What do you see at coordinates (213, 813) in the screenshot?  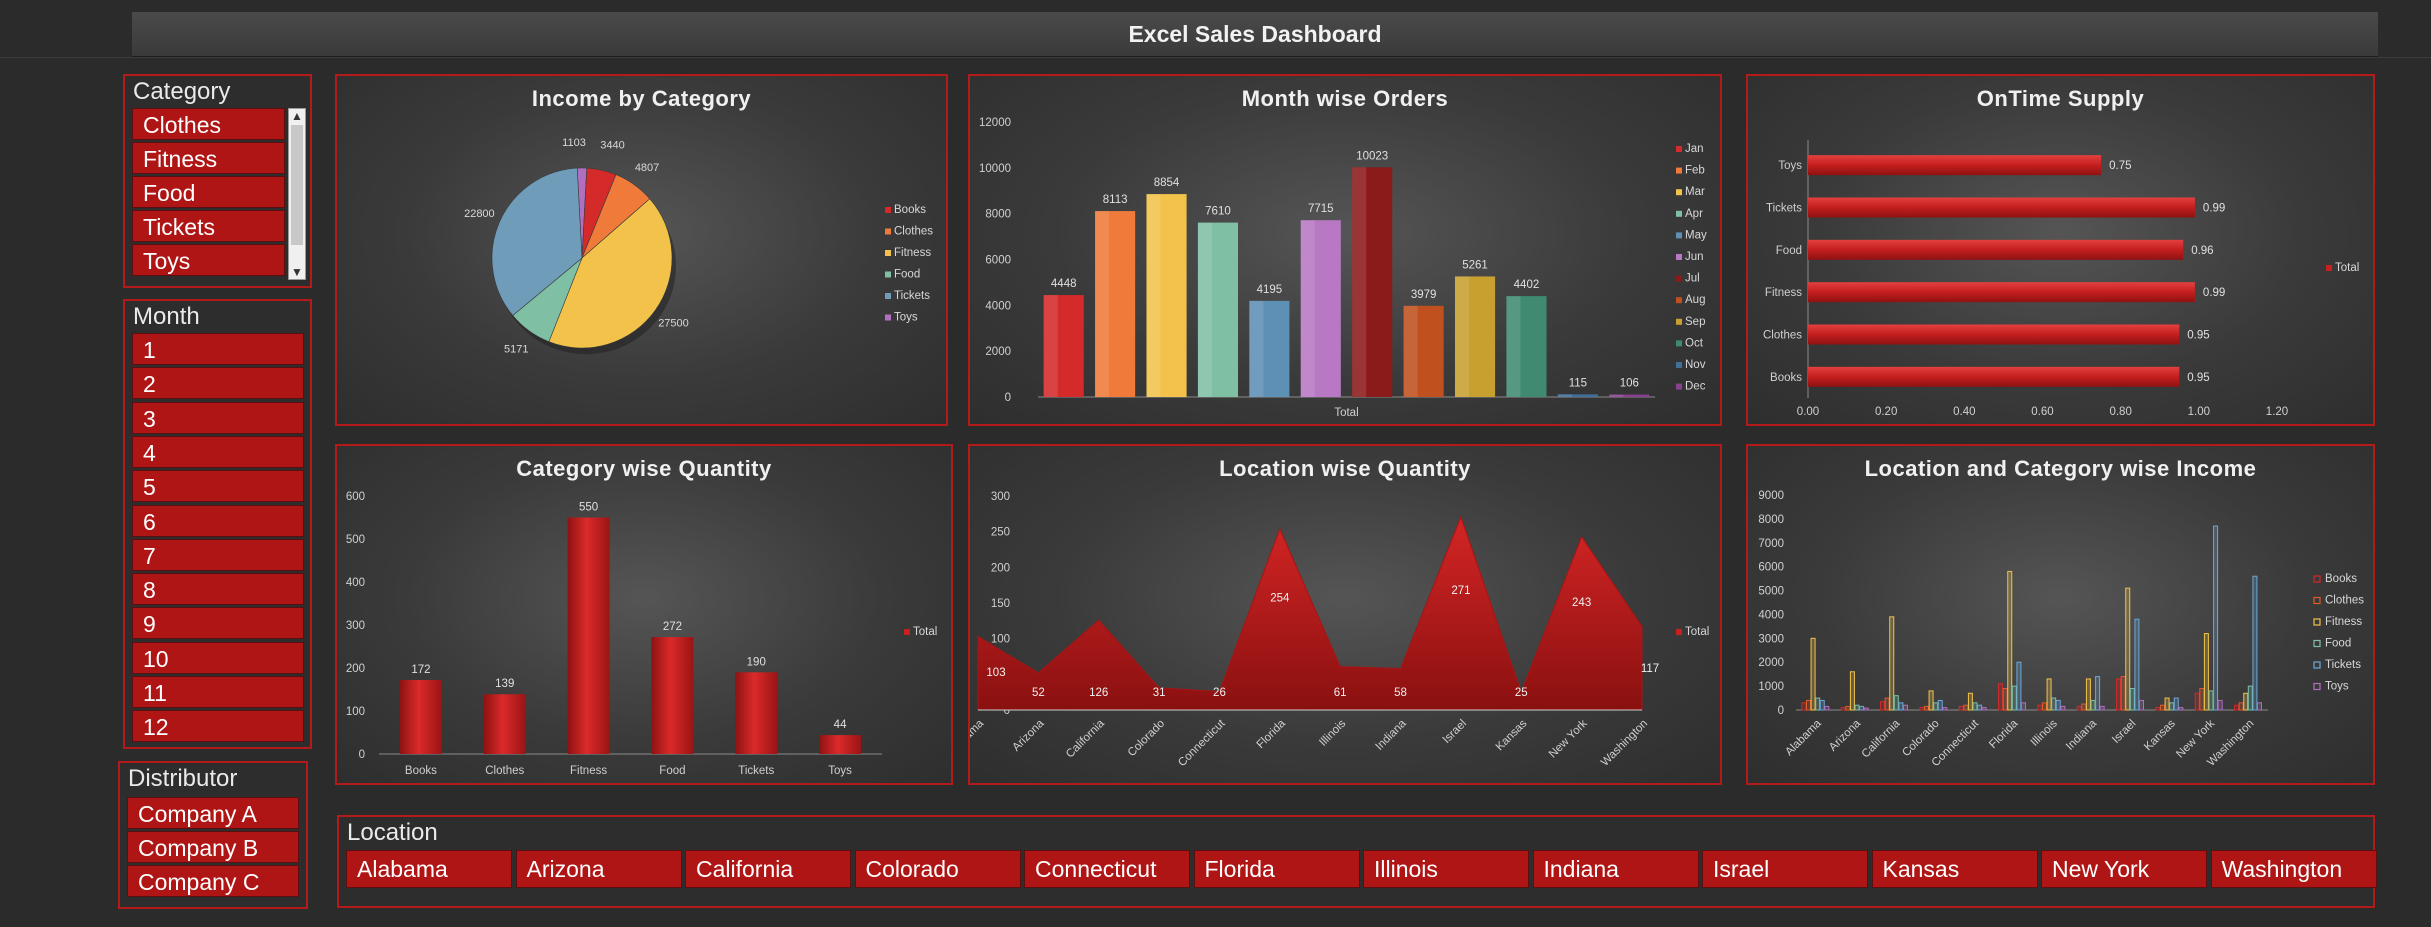 I see `distributor-item-company-a: Company A` at bounding box center [213, 813].